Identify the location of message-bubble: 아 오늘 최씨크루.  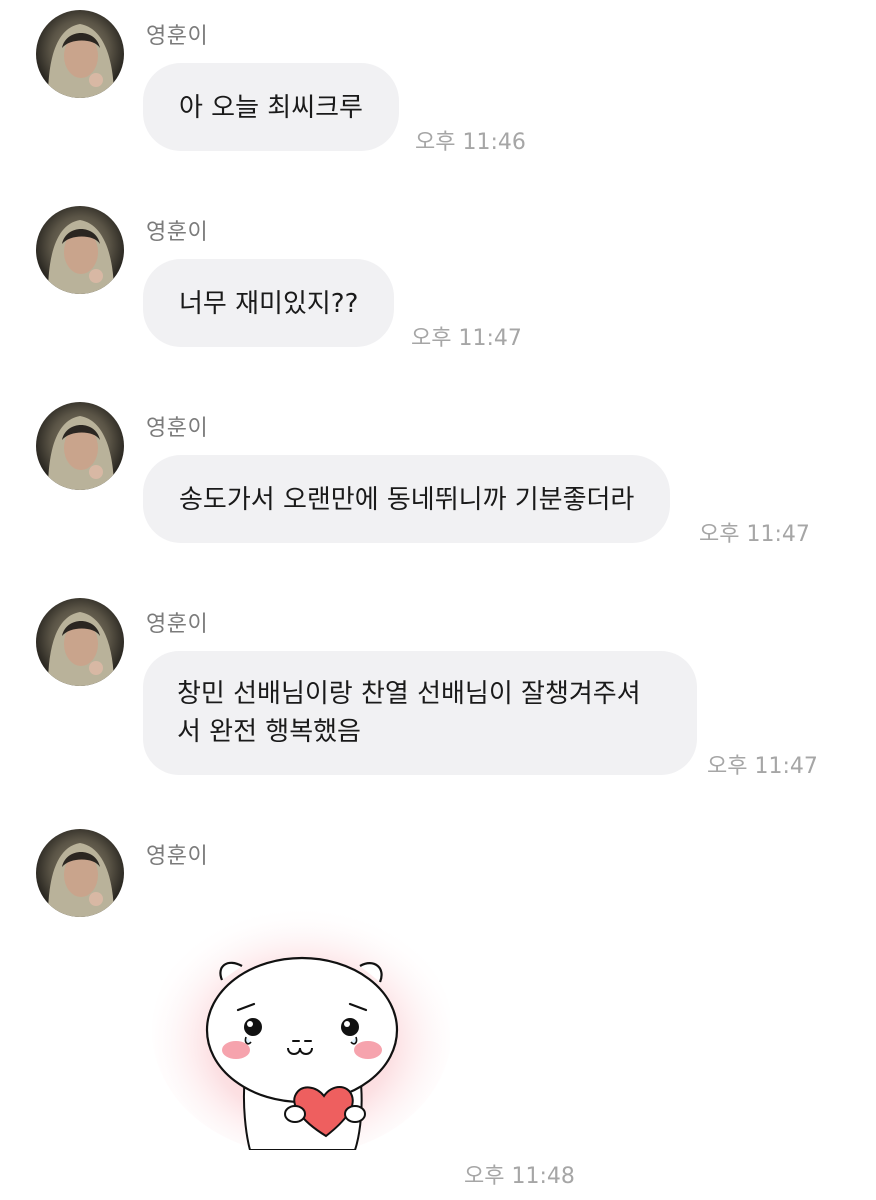
(271, 107).